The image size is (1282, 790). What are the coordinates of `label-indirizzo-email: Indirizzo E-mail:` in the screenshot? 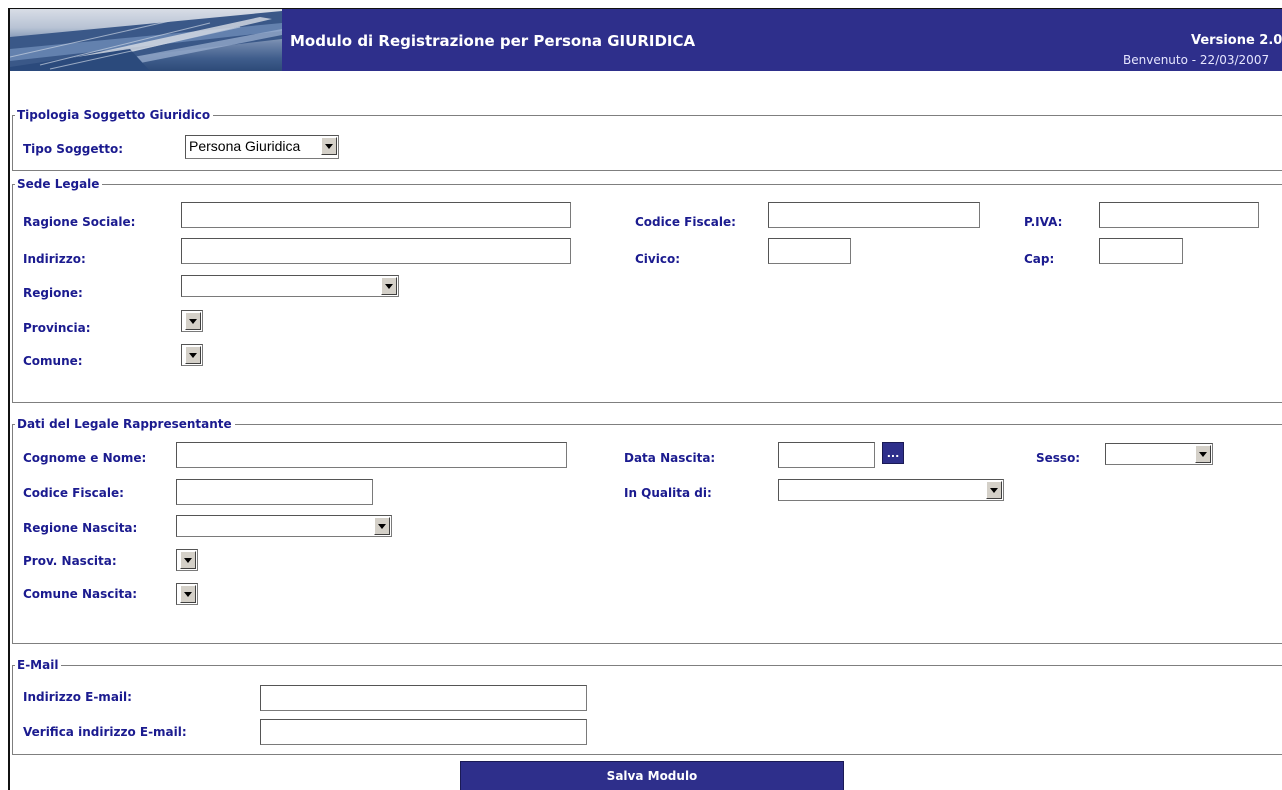 It's located at (77, 697).